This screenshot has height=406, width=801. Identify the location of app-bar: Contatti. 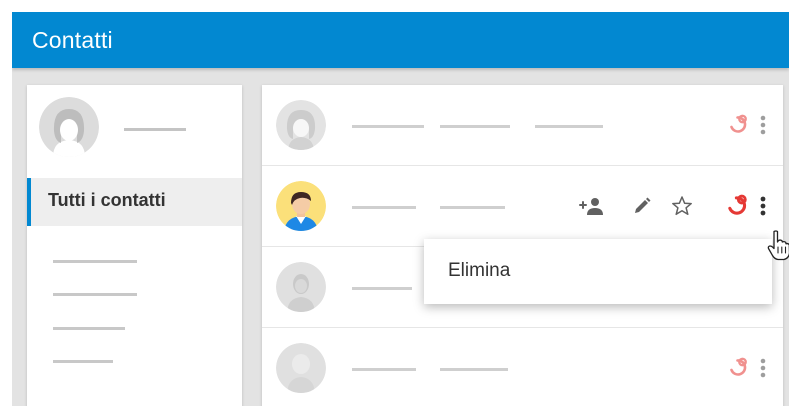
(400, 40).